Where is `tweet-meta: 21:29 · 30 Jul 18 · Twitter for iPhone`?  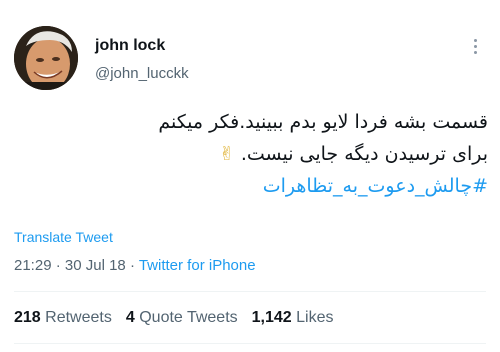 tweet-meta: 21:29 · 30 Jul 18 · Twitter for iPhone is located at coordinates (135, 265).